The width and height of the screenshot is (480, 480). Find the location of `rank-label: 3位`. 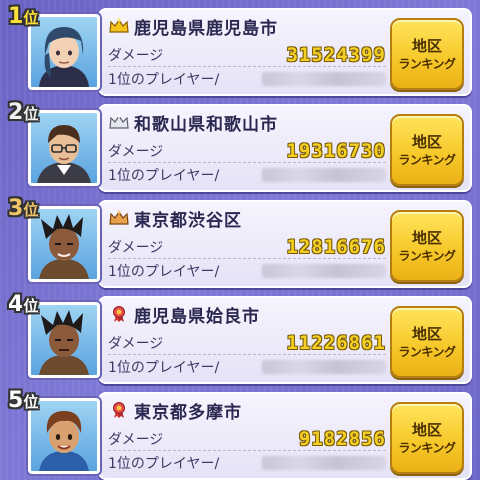

rank-label: 3位 is located at coordinates (23, 208).